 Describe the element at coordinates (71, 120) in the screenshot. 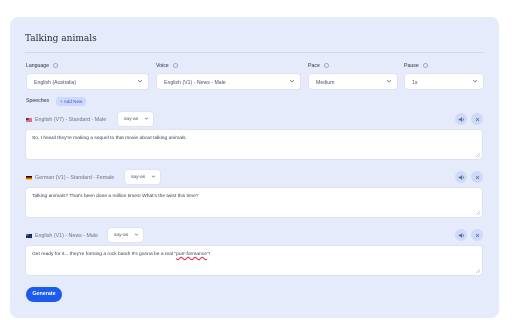

I see `speech-voice-name: English (V7) - Standard - Male` at that location.